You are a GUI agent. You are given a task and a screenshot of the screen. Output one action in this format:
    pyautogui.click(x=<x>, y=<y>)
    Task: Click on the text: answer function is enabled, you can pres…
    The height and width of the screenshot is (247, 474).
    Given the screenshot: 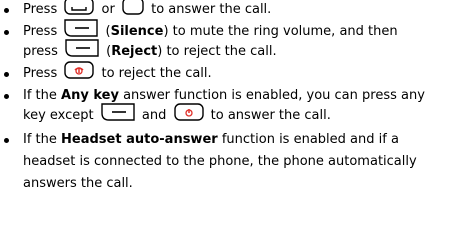 What is the action you would take?
    pyautogui.click(x=274, y=95)
    